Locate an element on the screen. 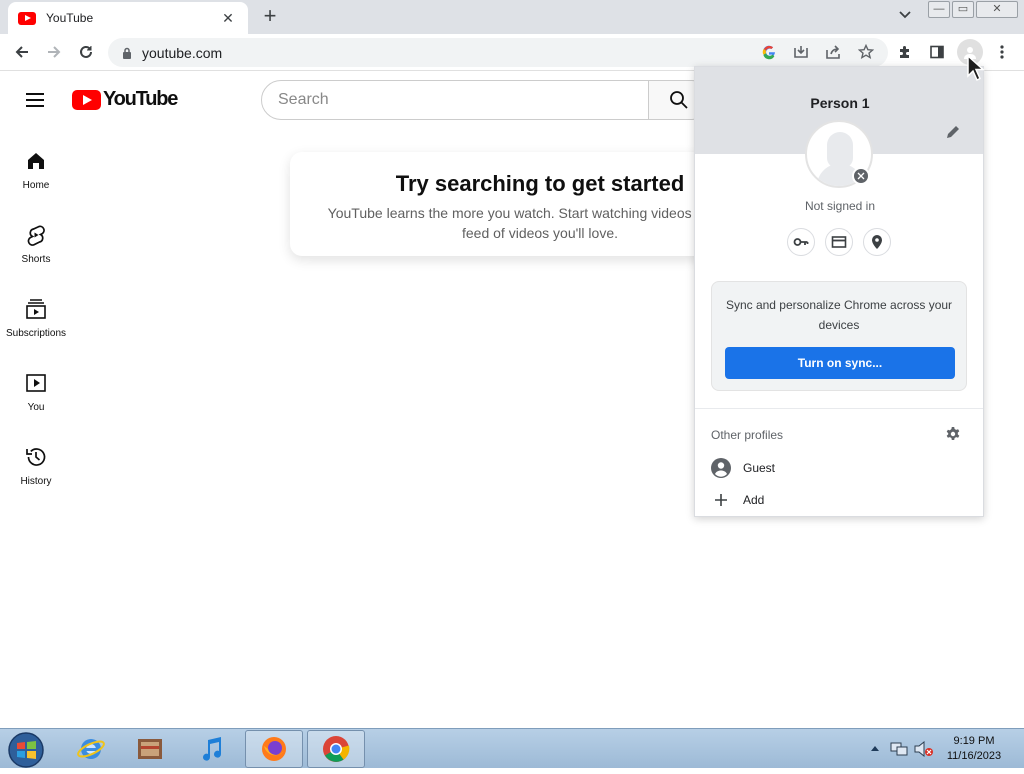  itunes-icon is located at coordinates (212, 749).